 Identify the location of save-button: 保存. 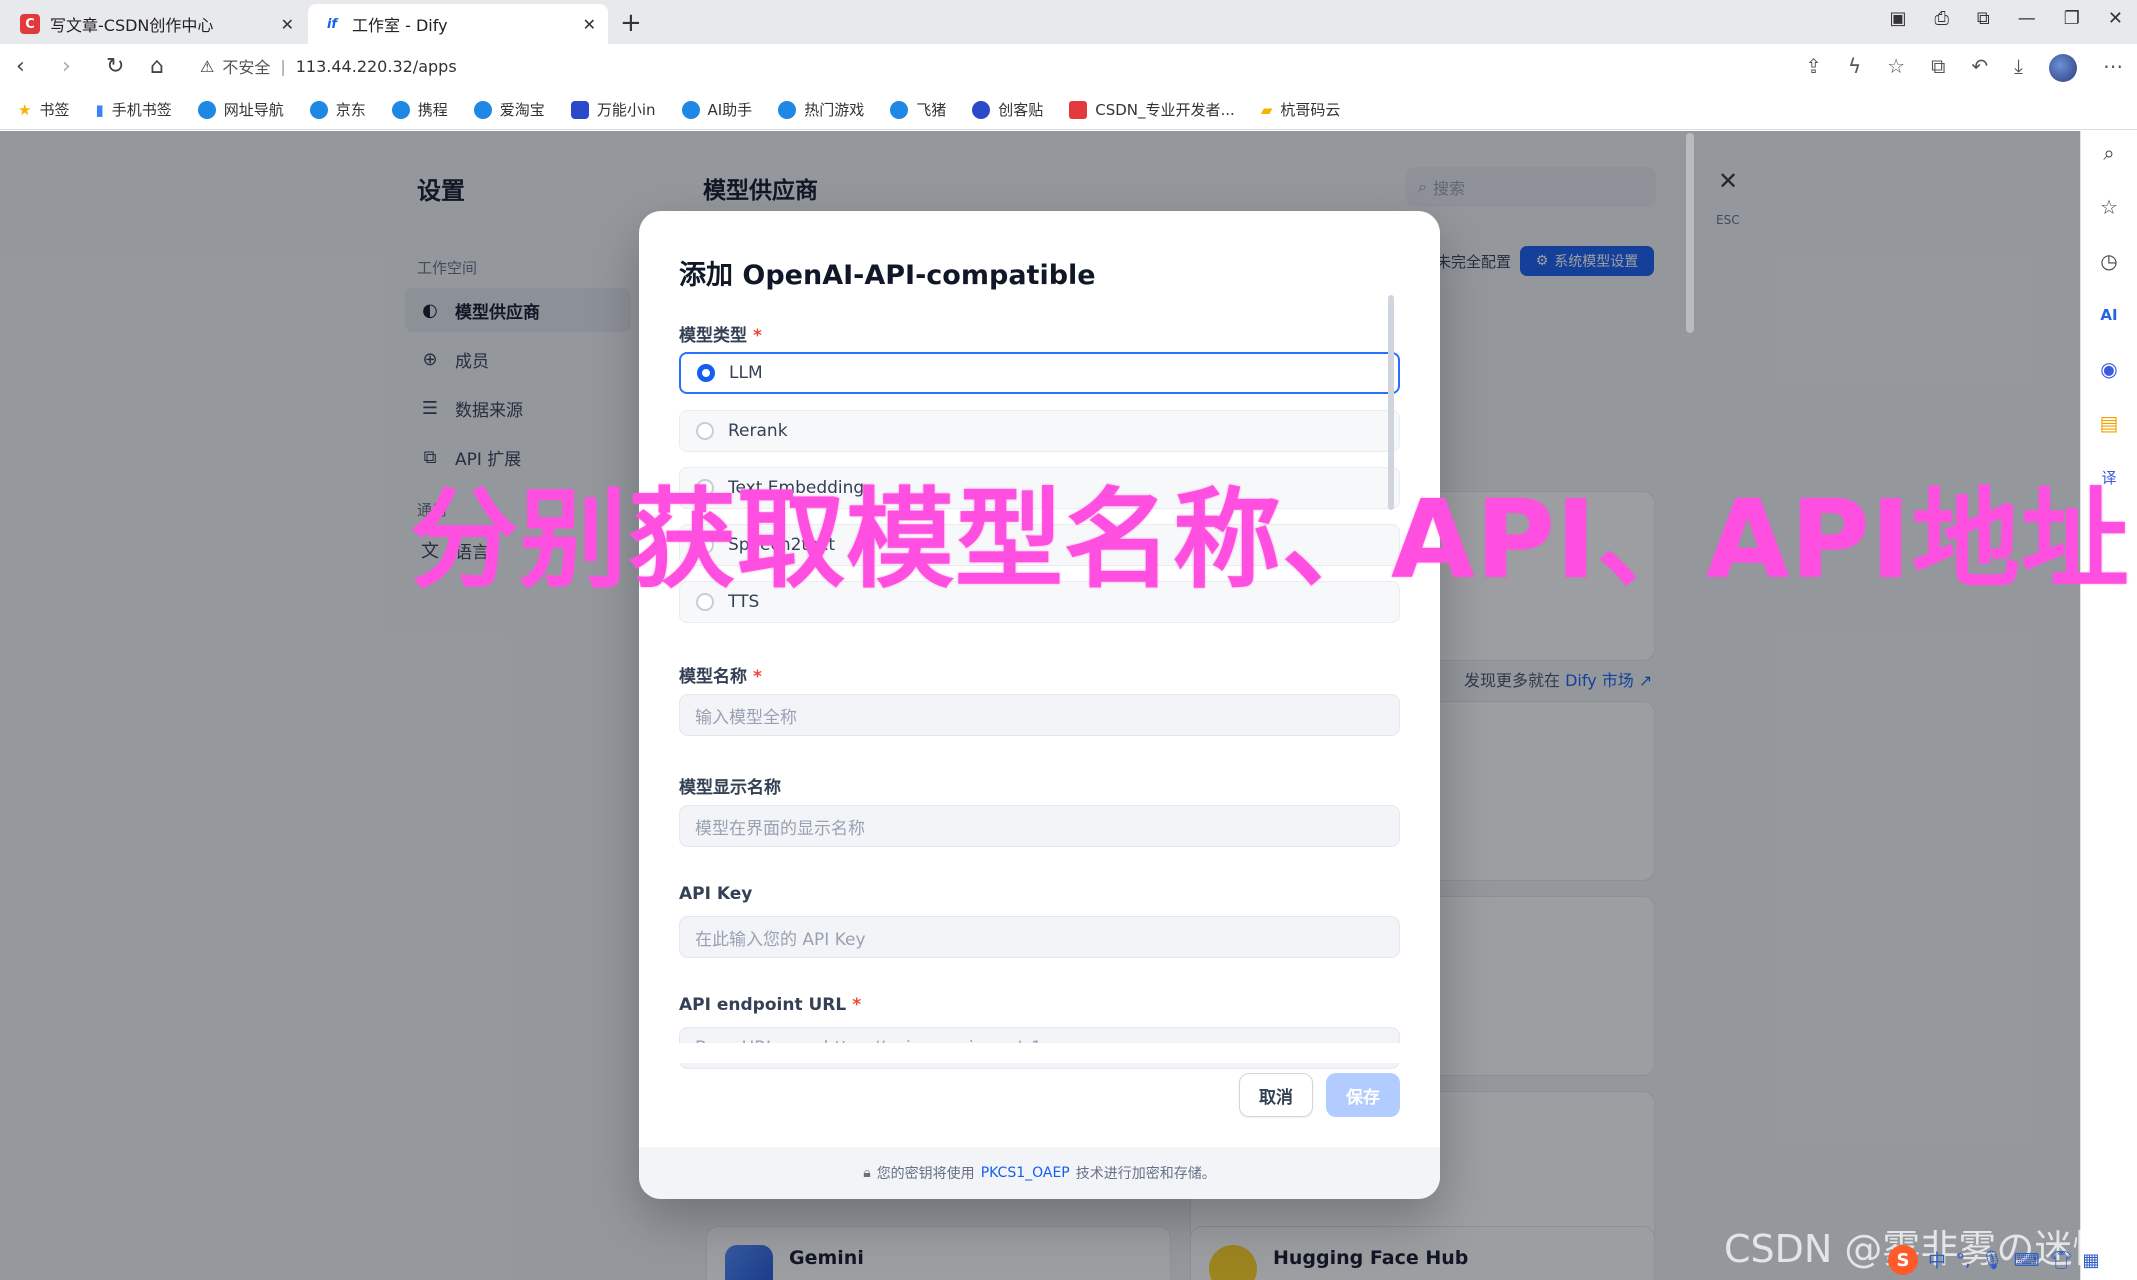
(1363, 1095).